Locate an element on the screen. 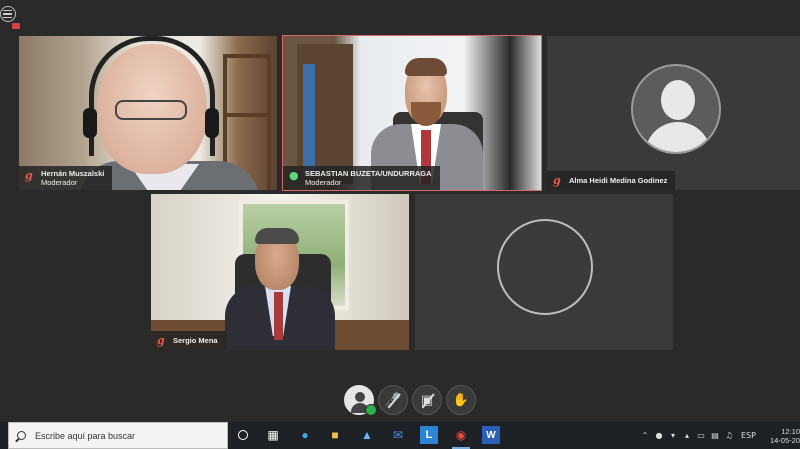  hand-icon: ✋ is located at coordinates (461, 400).